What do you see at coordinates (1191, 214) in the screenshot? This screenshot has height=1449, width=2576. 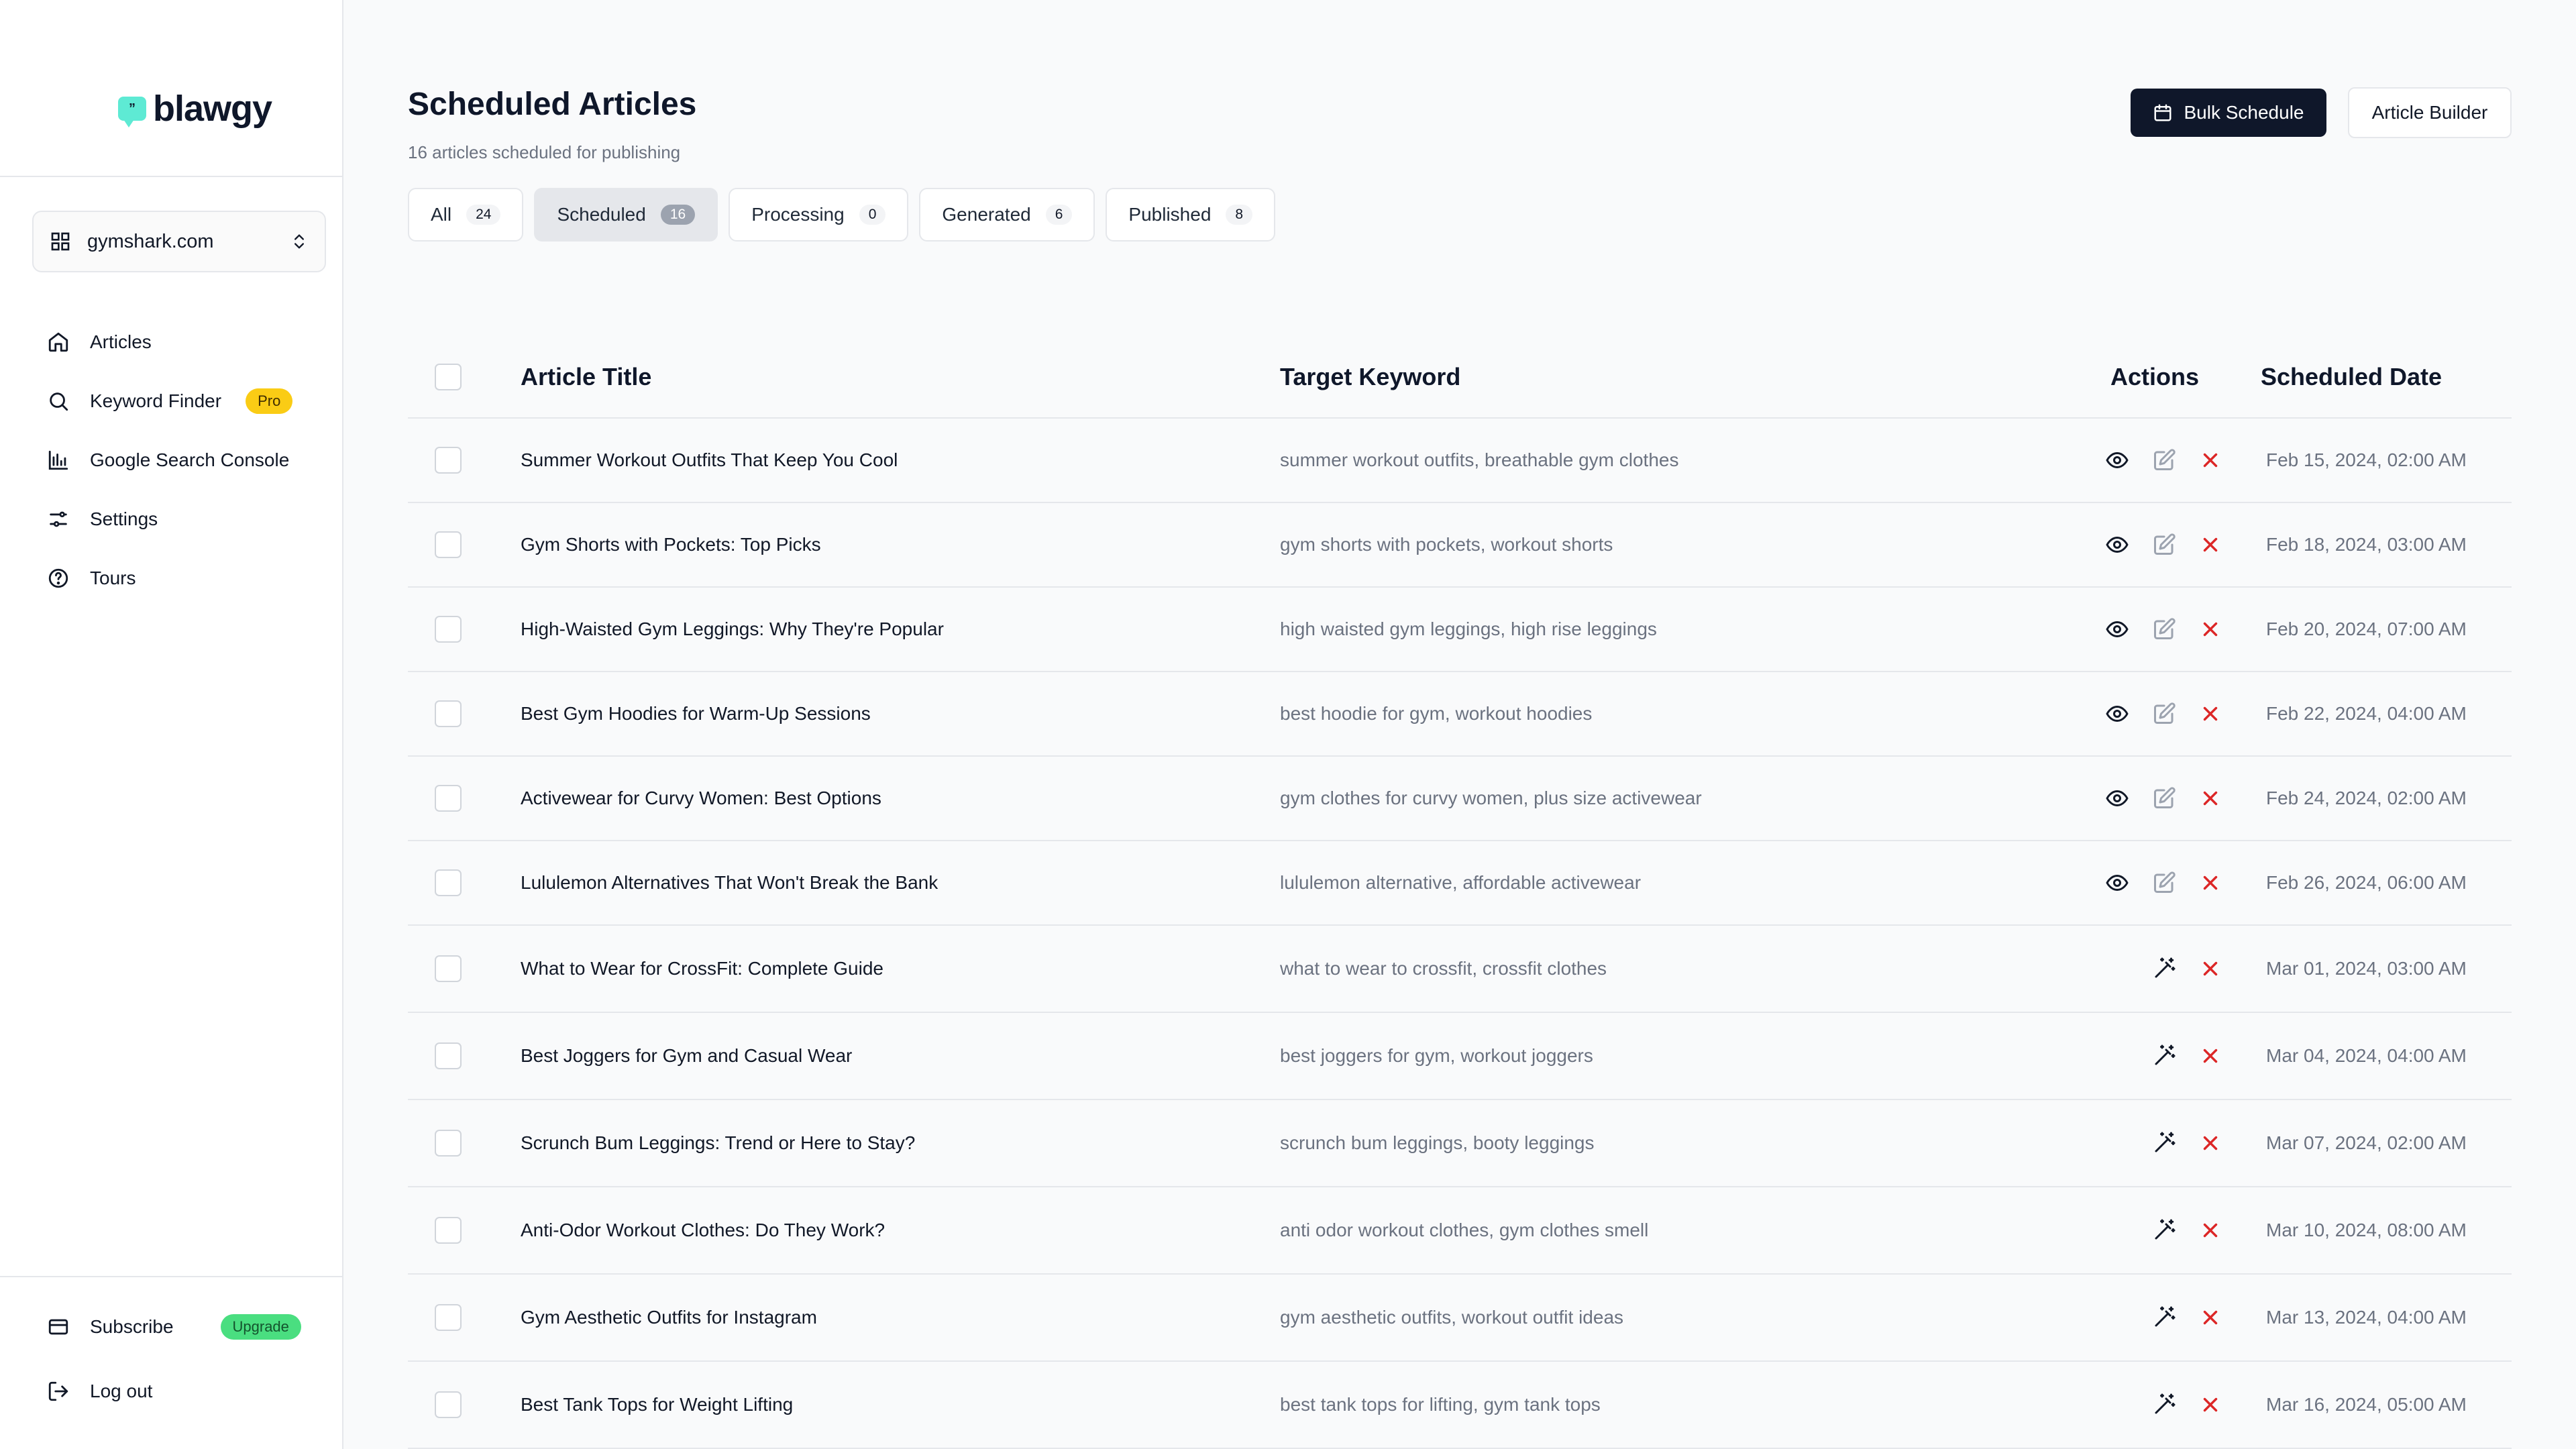 I see `tab-published: Published 8` at bounding box center [1191, 214].